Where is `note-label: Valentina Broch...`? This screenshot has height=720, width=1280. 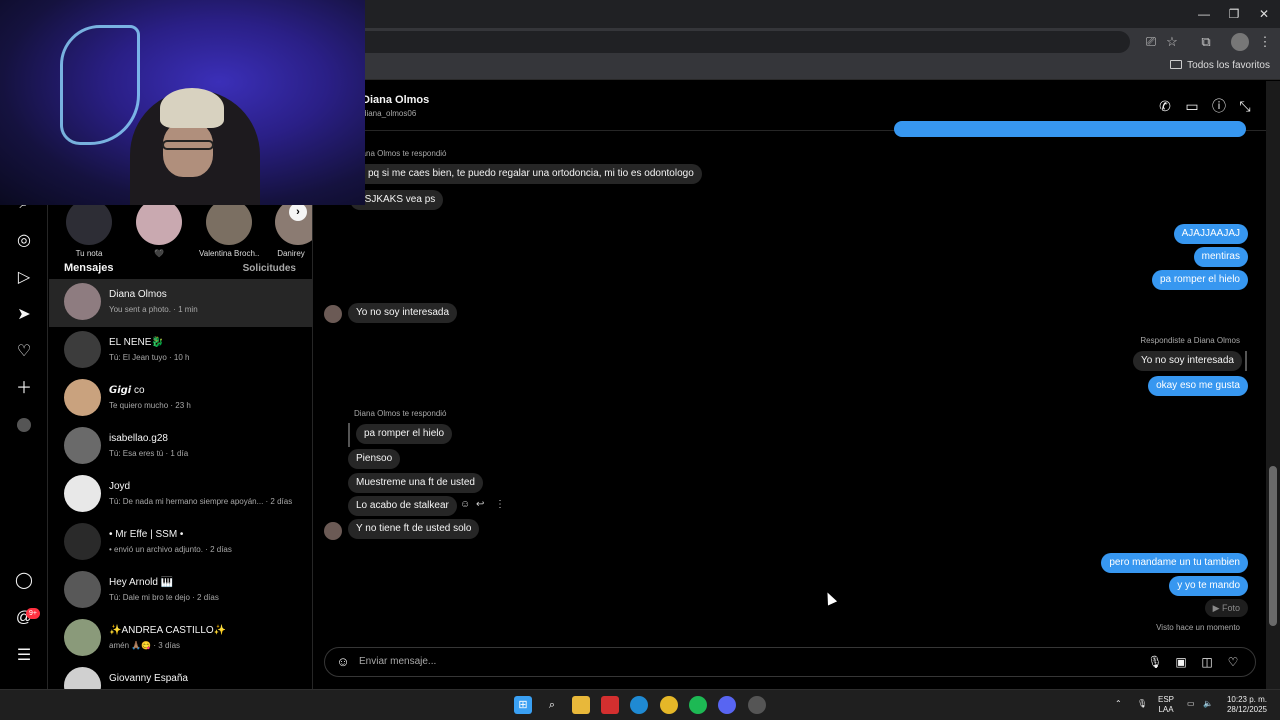
note-label: Valentina Broch... is located at coordinates (229, 253).